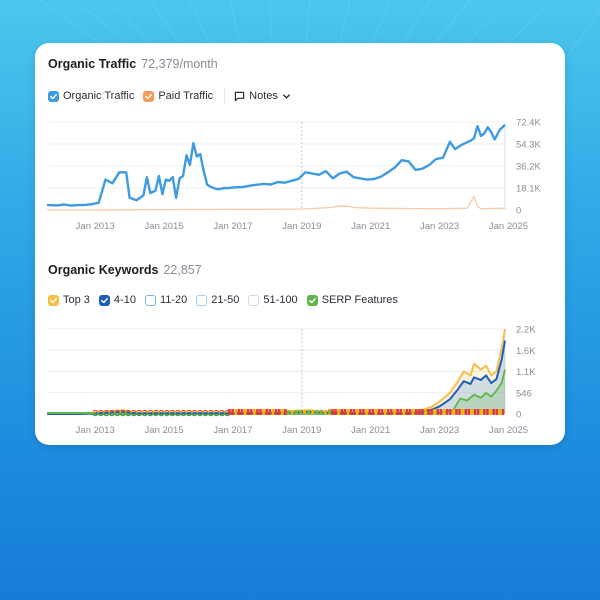  What do you see at coordinates (301, 430) in the screenshot?
I see `x-tick-label: Jan 2019` at bounding box center [301, 430].